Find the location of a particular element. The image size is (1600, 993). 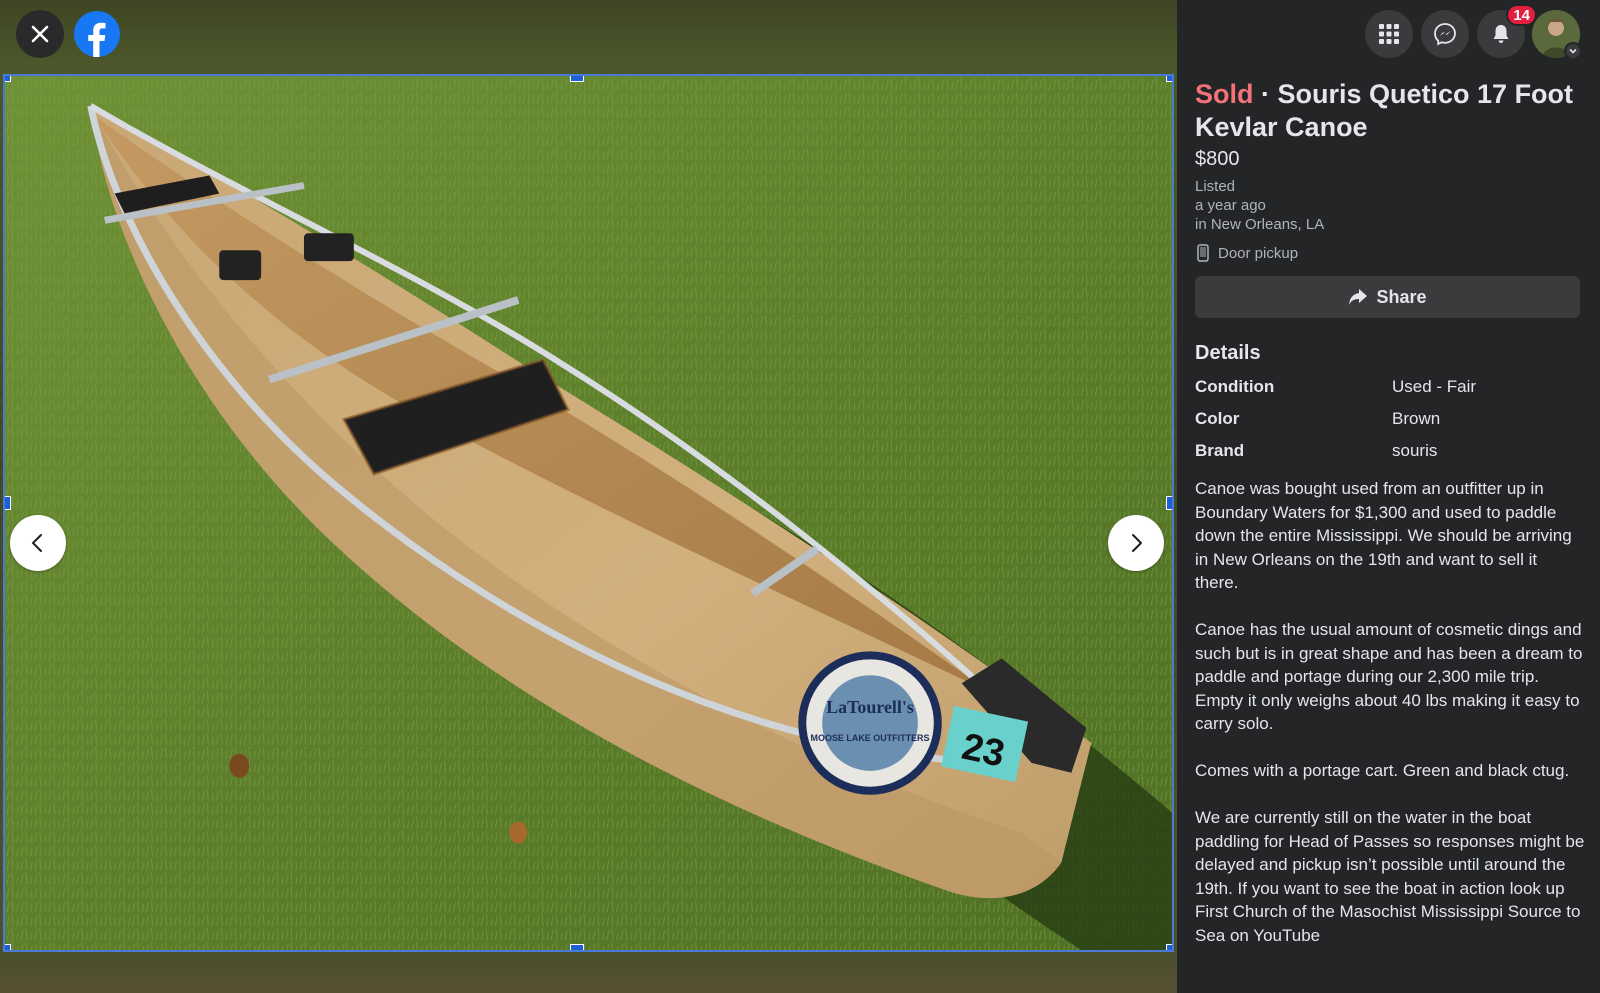

detail-value: Used - Fair is located at coordinates (1434, 386).